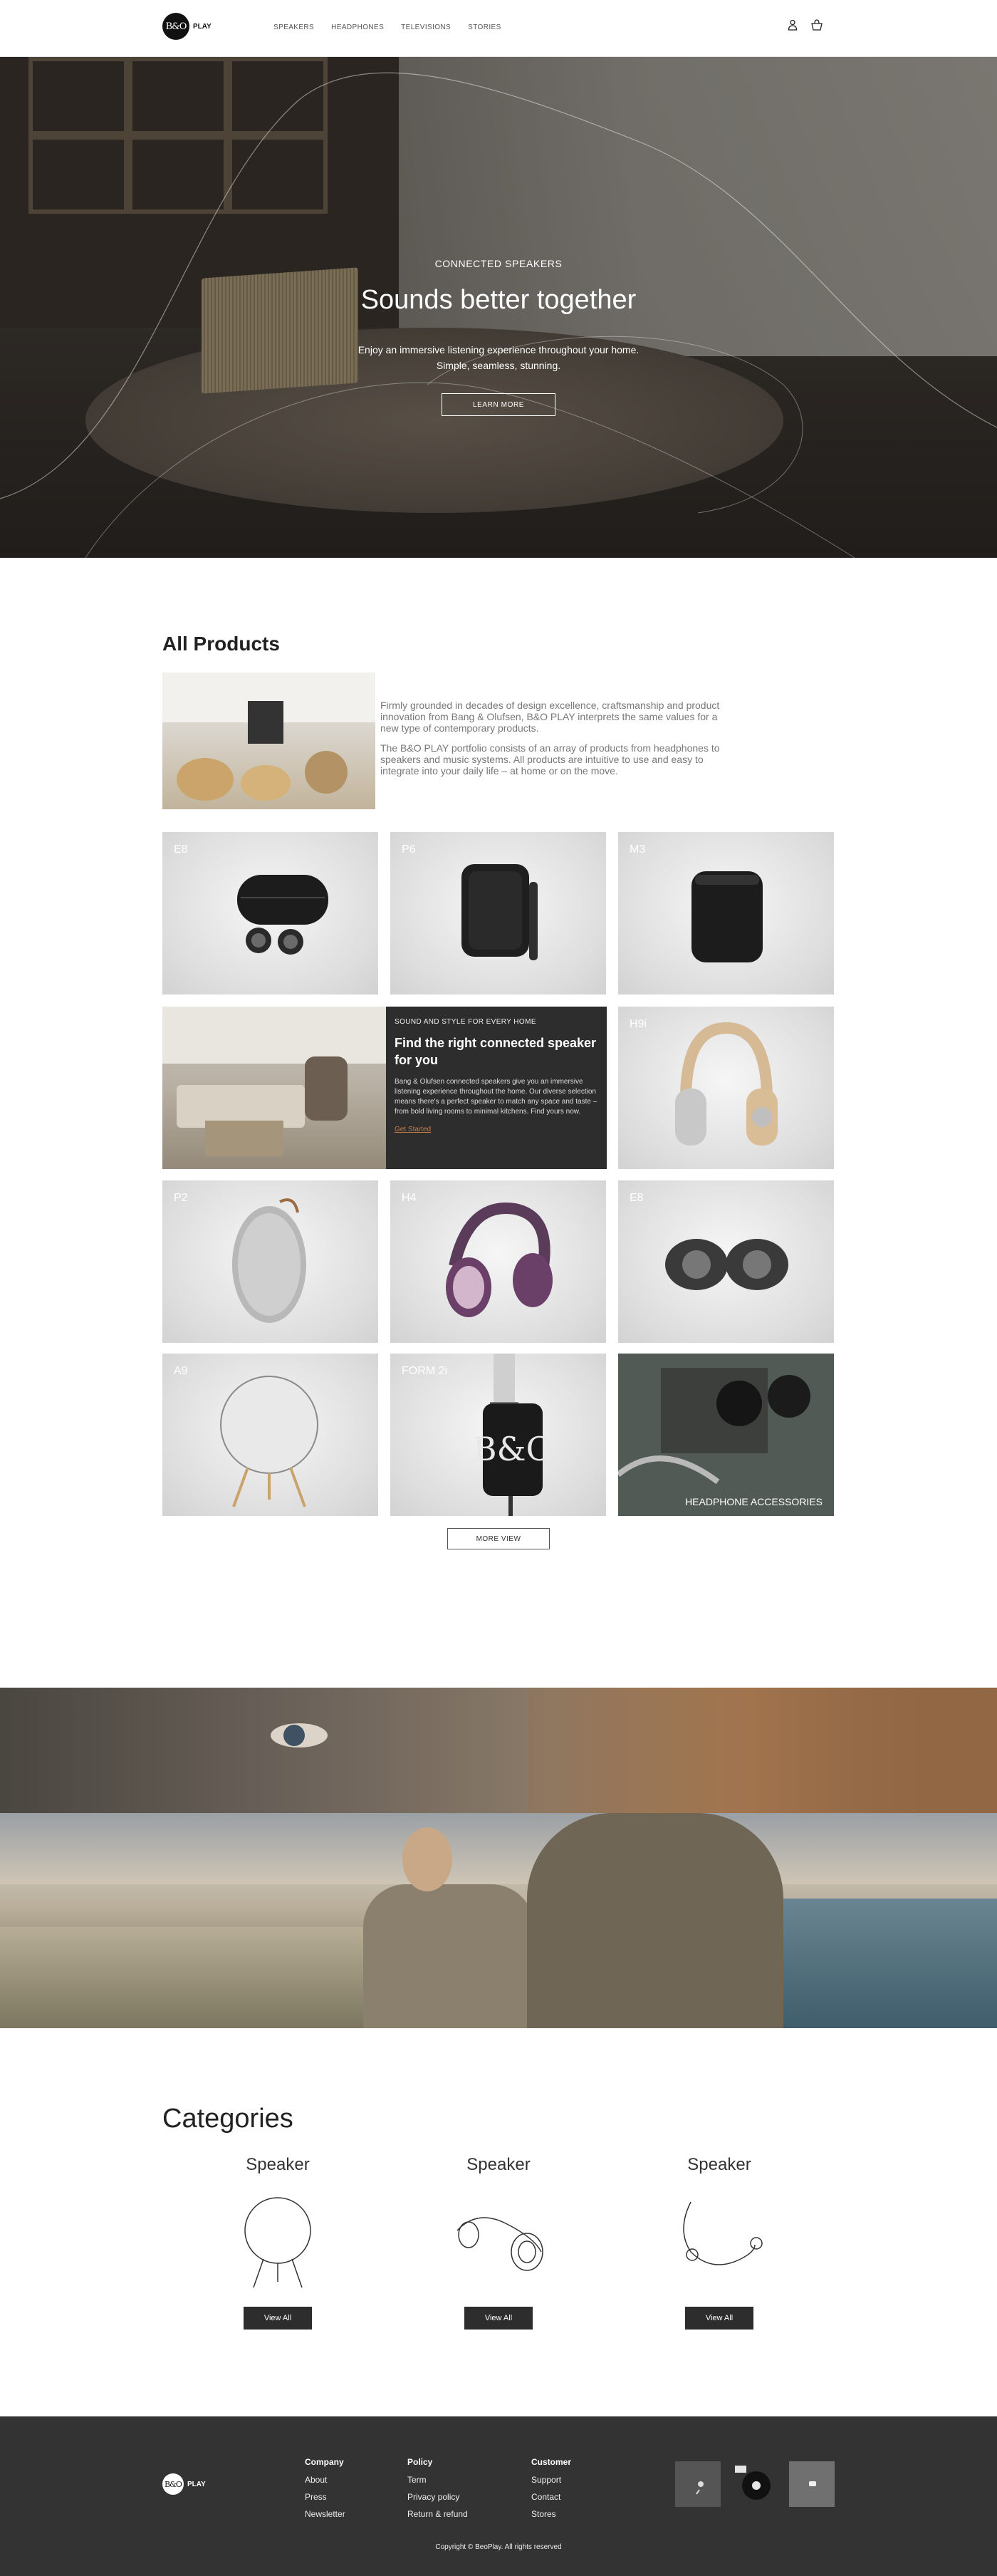 Image resolution: width=997 pixels, height=2576 pixels. I want to click on nav-stories: STORIES, so click(484, 27).